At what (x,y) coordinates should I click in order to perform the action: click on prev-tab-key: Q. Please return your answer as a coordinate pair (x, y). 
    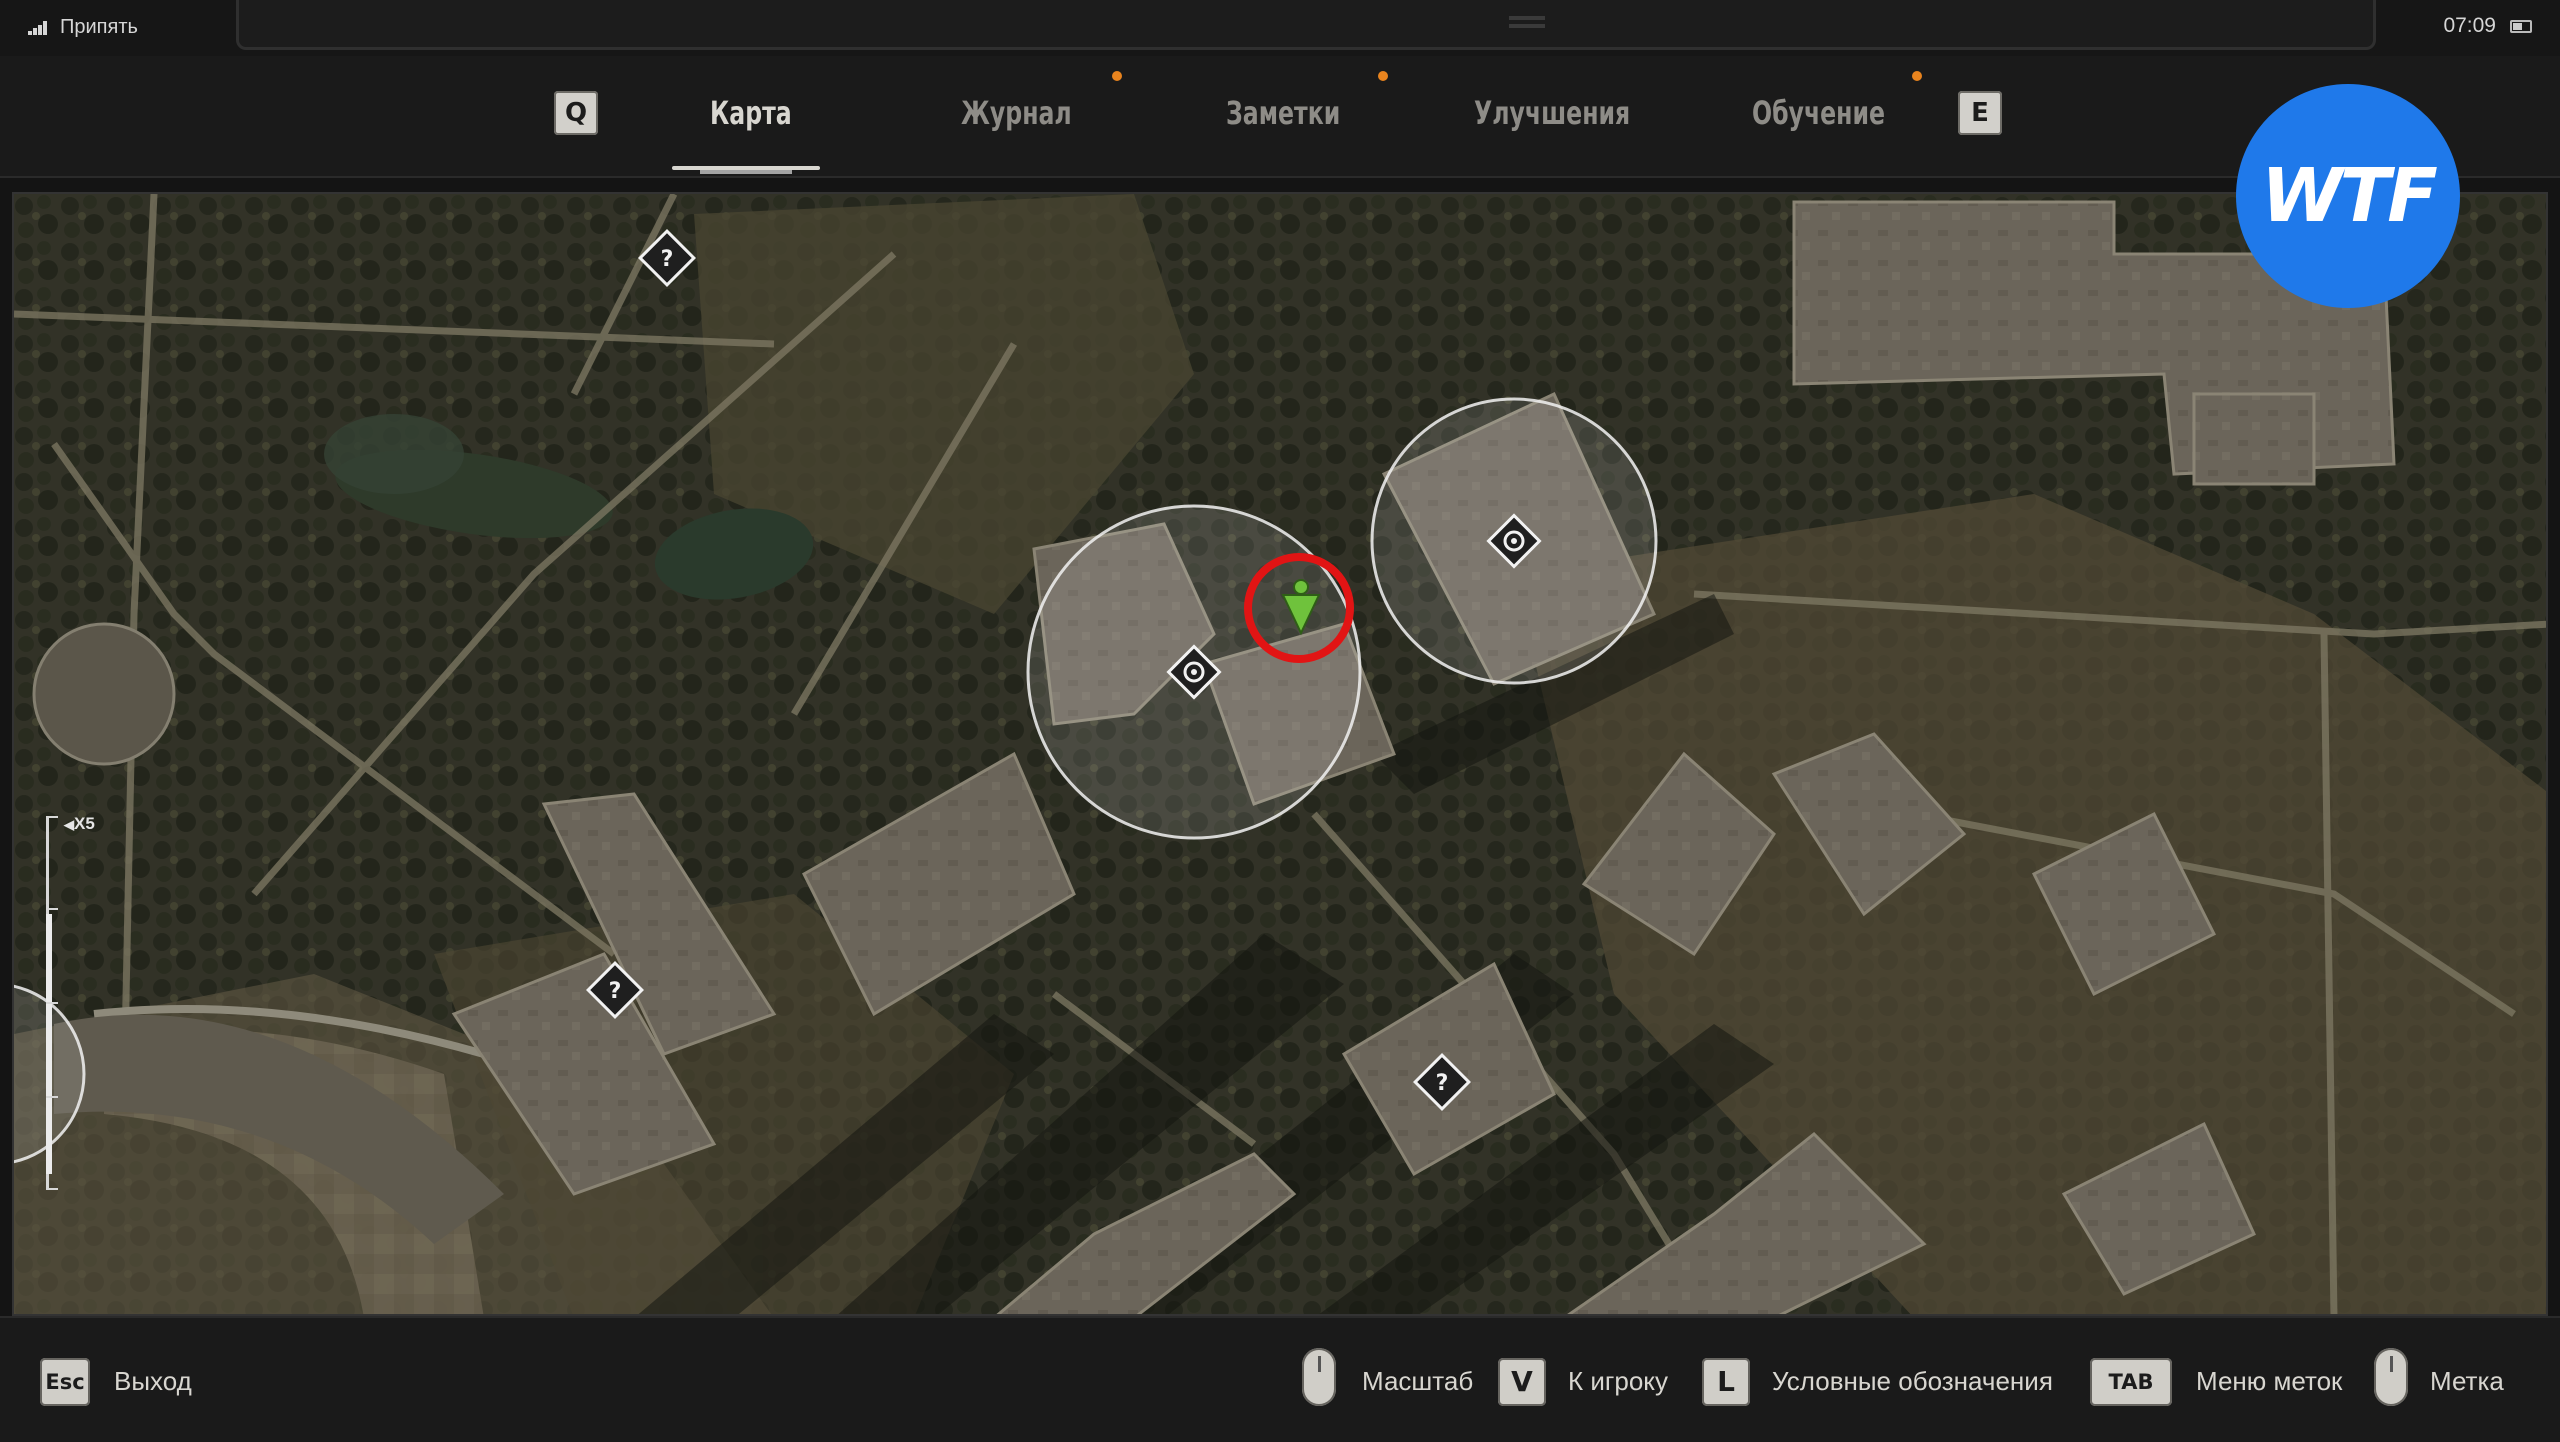
    Looking at the image, I should click on (576, 113).